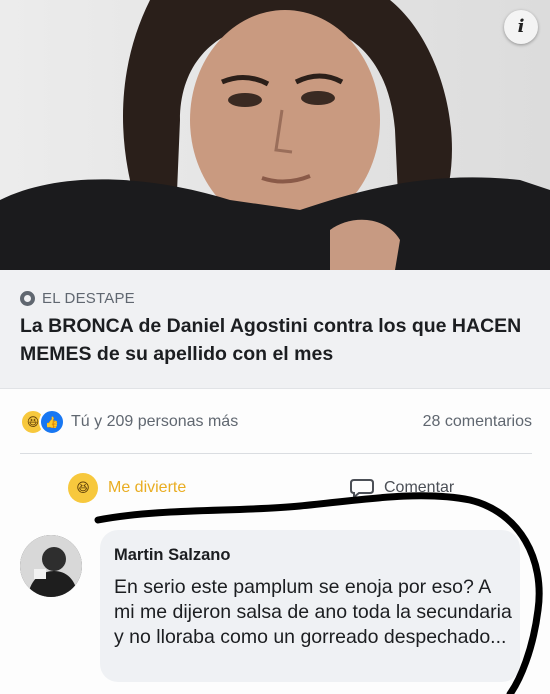  I want to click on haha-reaction-icon: 😆, so click(83, 488).